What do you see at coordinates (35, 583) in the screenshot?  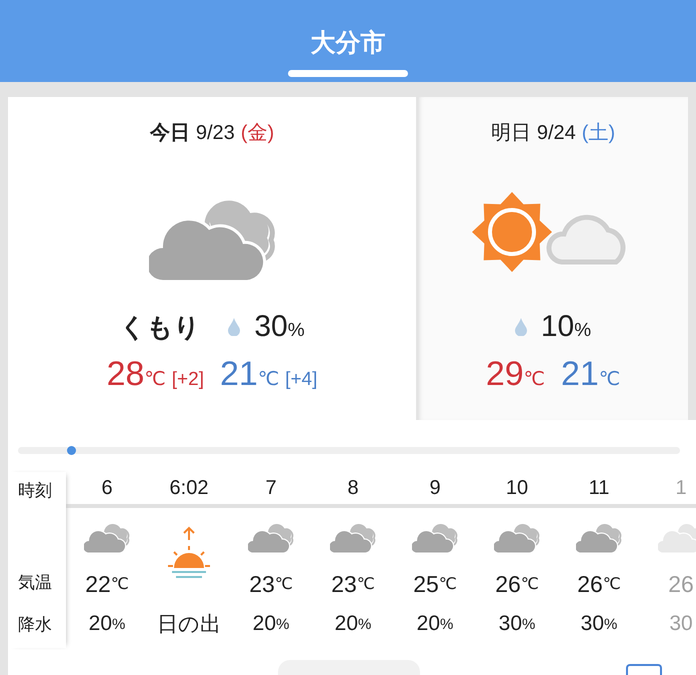 I see `row-label: 気温` at bounding box center [35, 583].